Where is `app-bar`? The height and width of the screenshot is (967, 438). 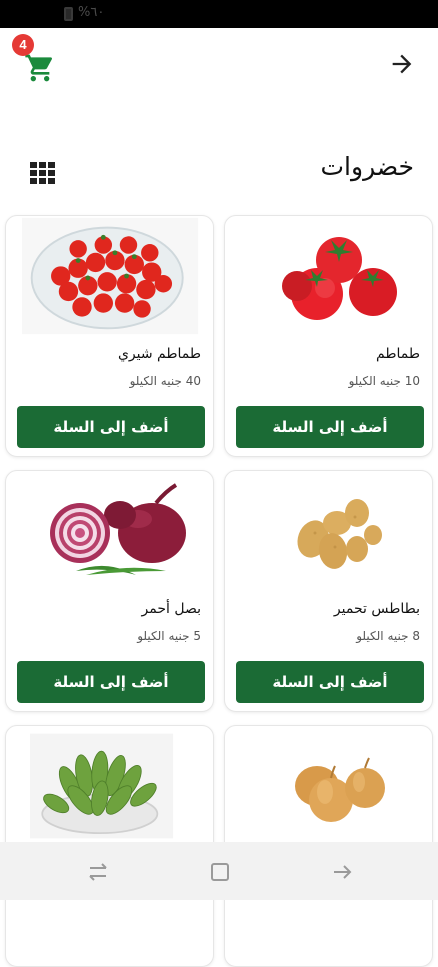
app-bar is located at coordinates (219, 73).